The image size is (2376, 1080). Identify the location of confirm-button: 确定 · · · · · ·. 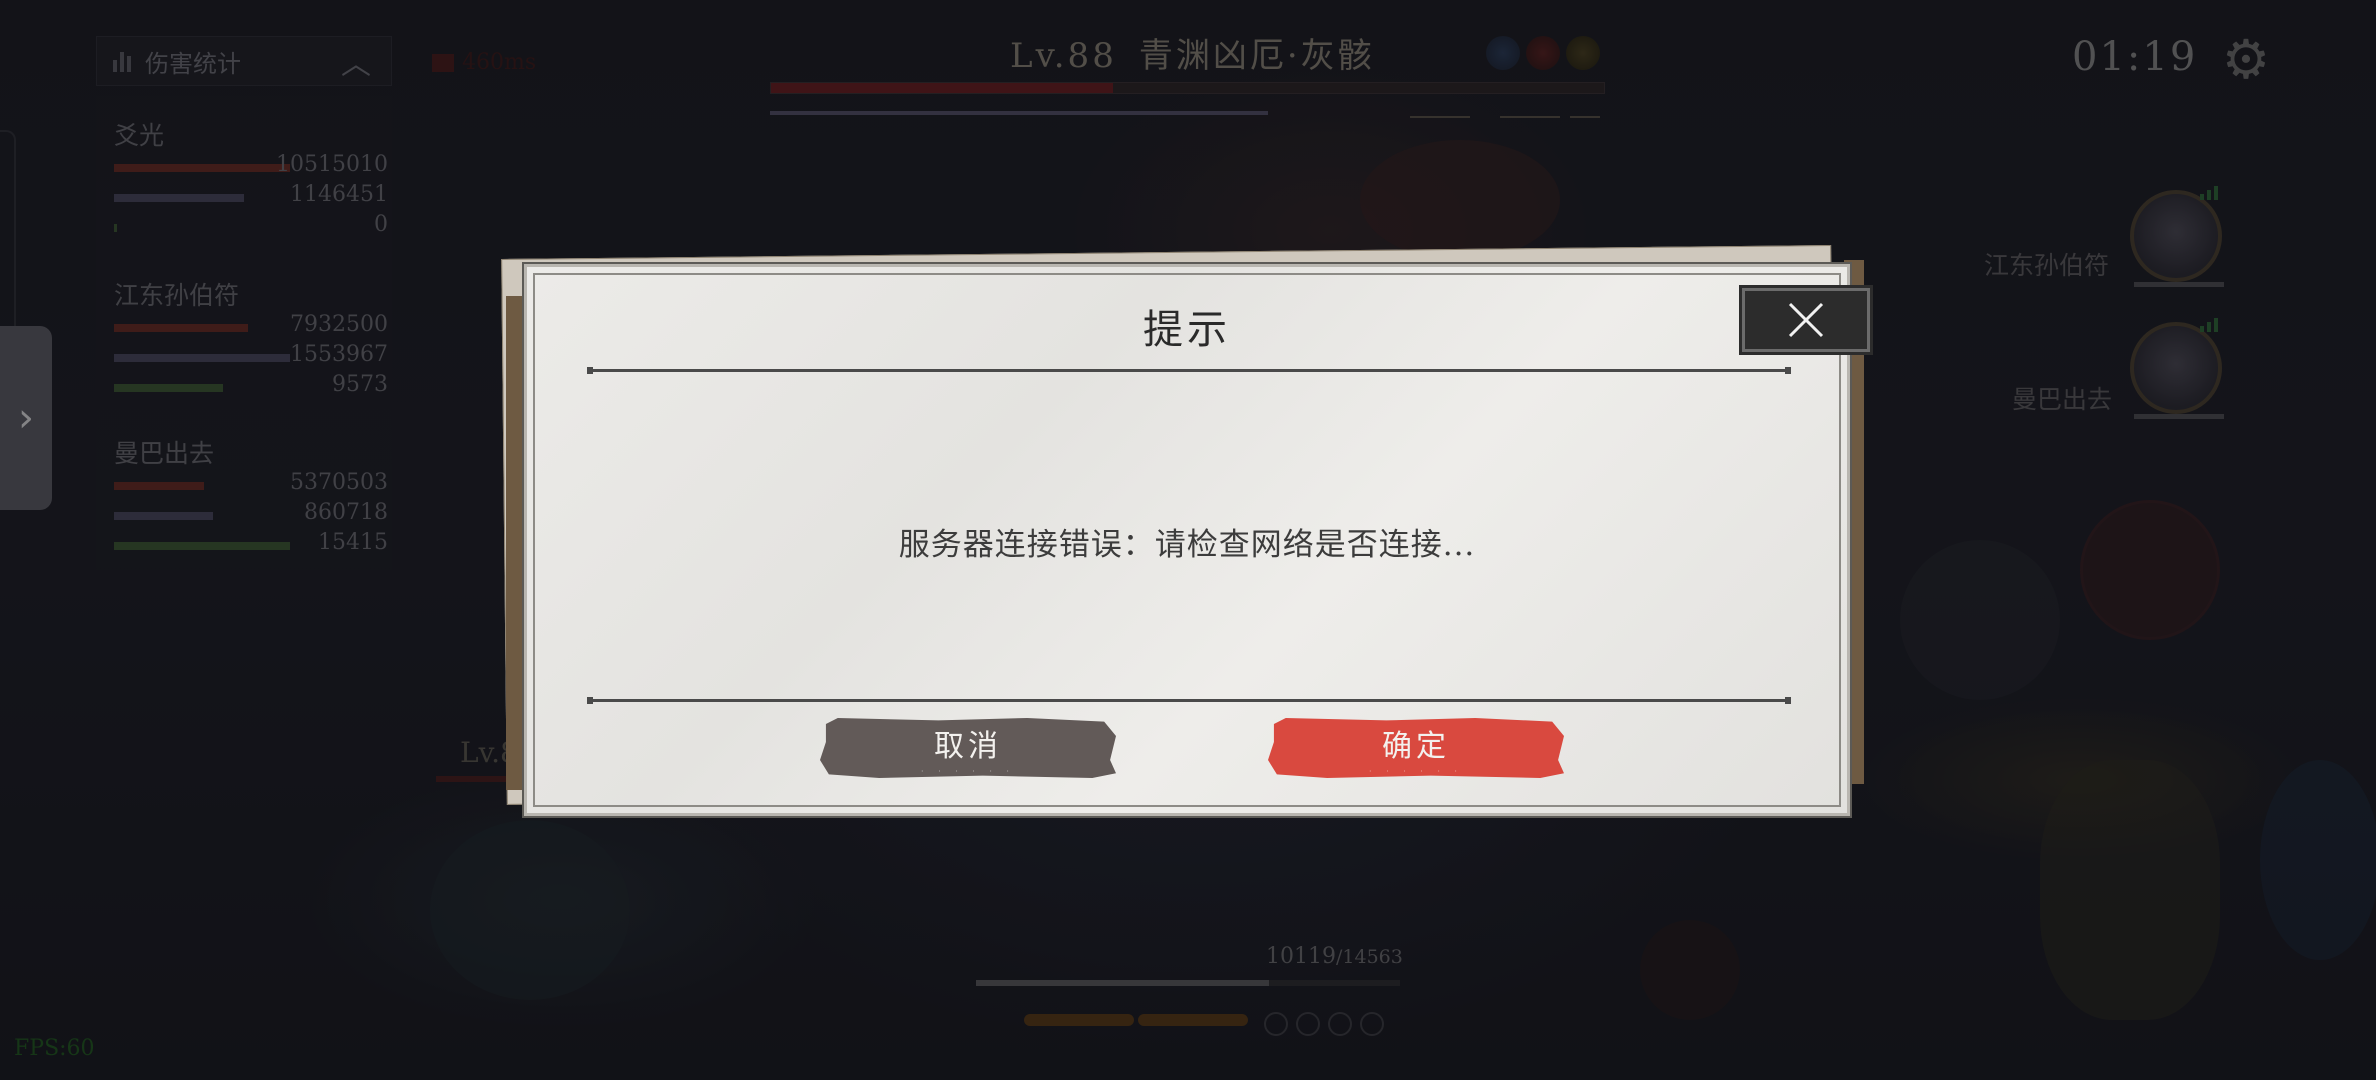
(1416, 748).